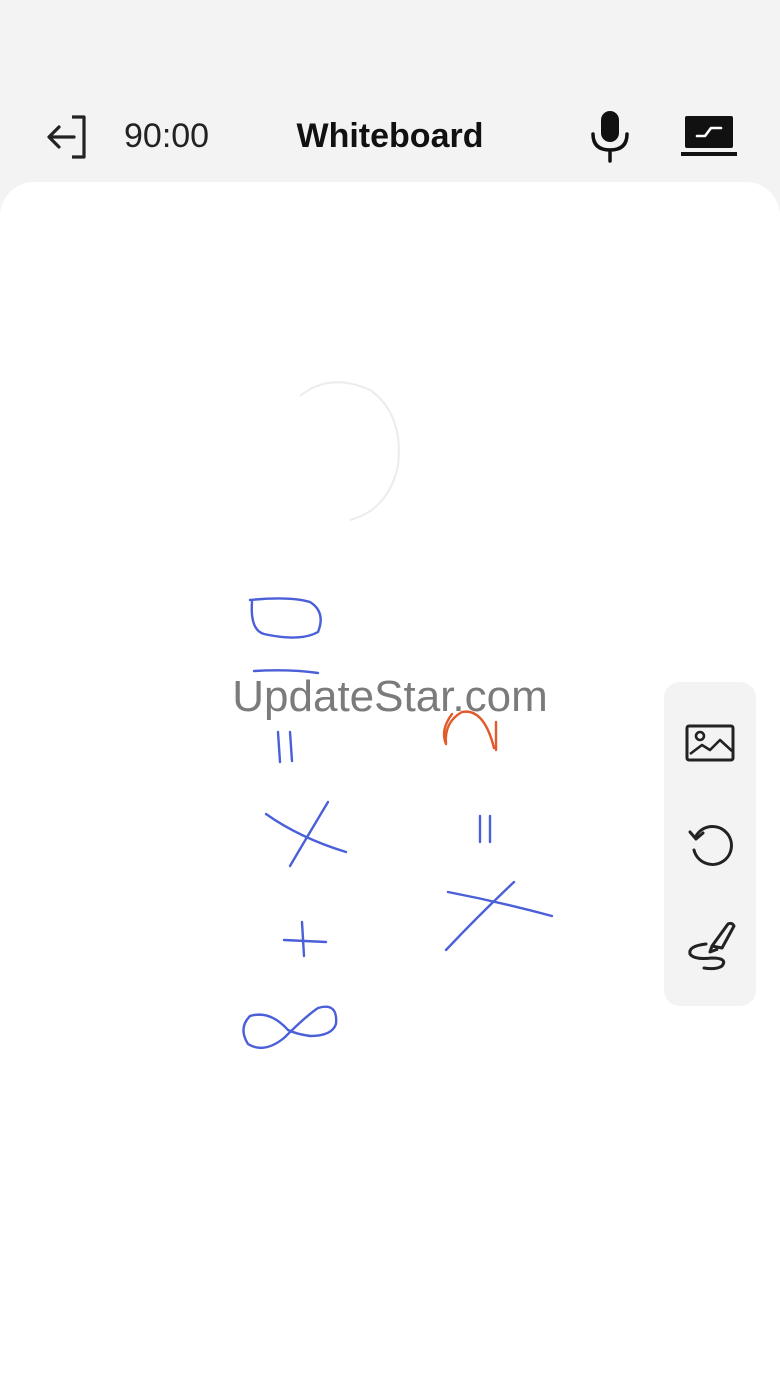  What do you see at coordinates (390, 136) in the screenshot?
I see `page-title: Whiteboard` at bounding box center [390, 136].